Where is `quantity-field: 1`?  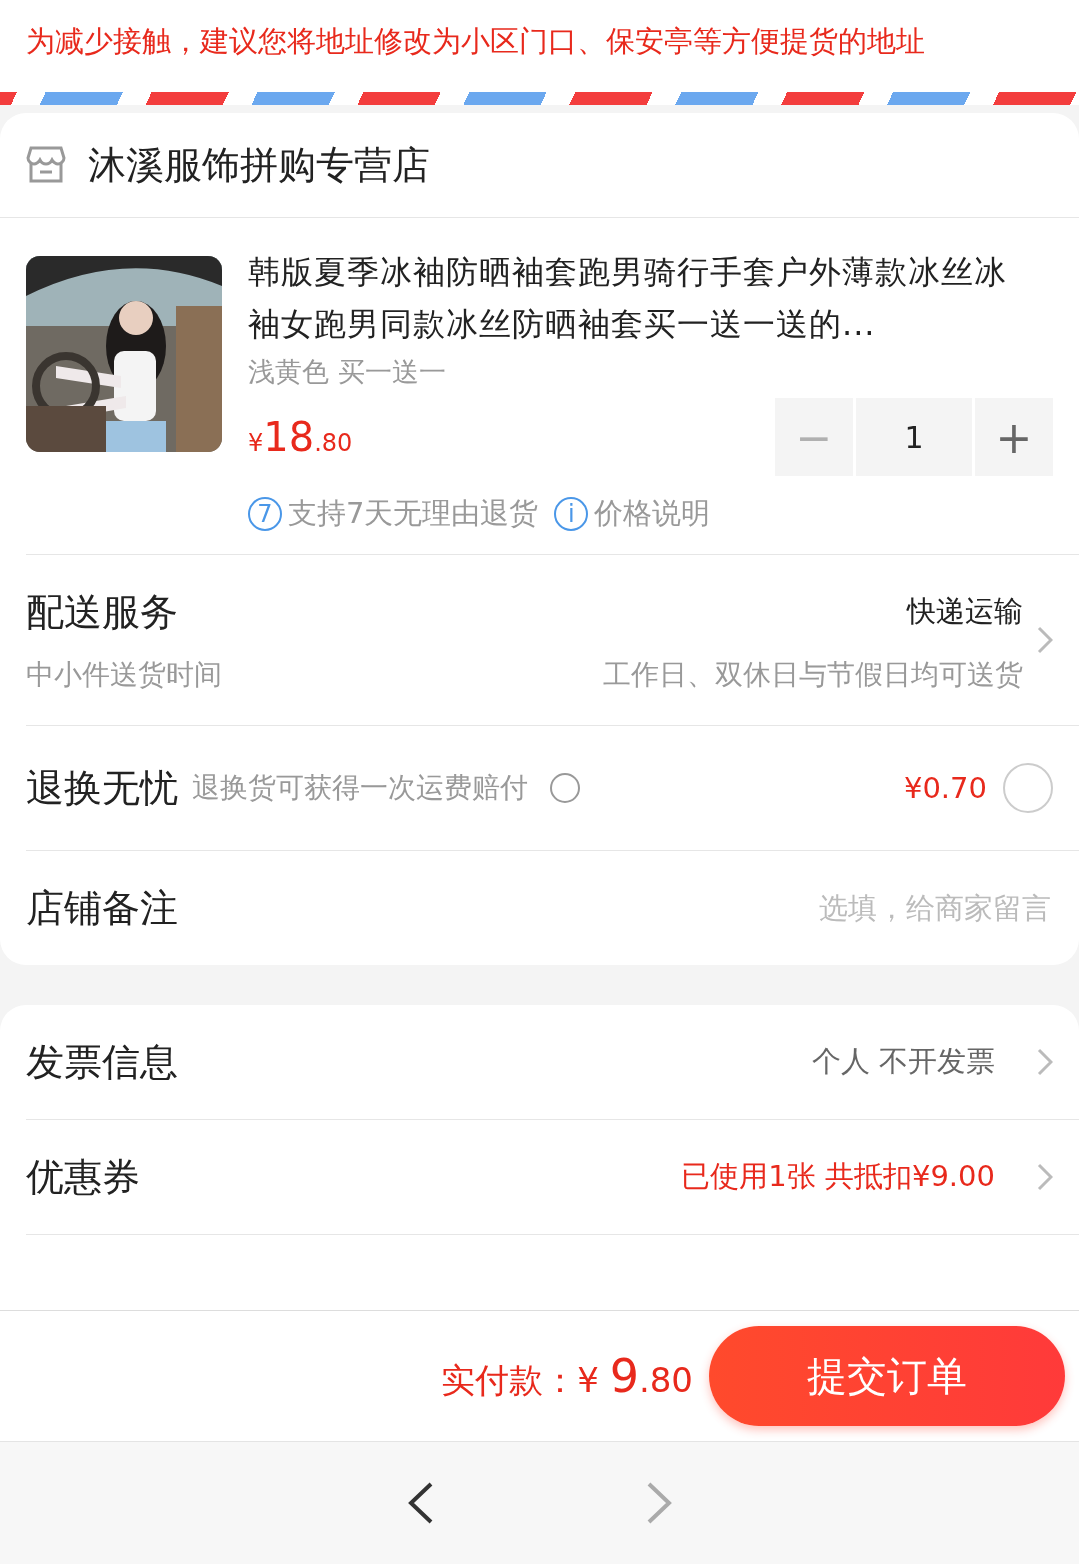 quantity-field: 1 is located at coordinates (914, 437).